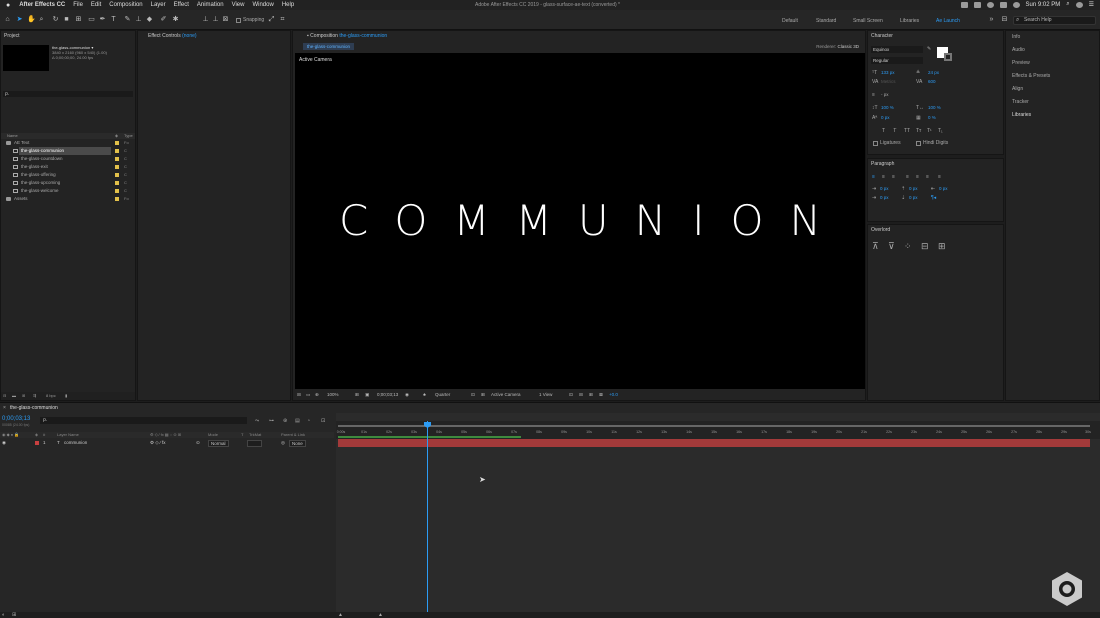 This screenshot has height=618, width=1100. I want to click on menu-window: Window, so click(262, 5).